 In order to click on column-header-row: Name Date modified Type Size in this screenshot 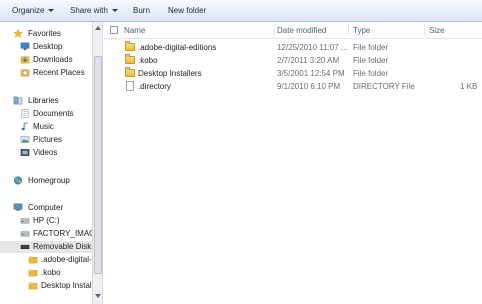, I will do `click(293, 30)`.